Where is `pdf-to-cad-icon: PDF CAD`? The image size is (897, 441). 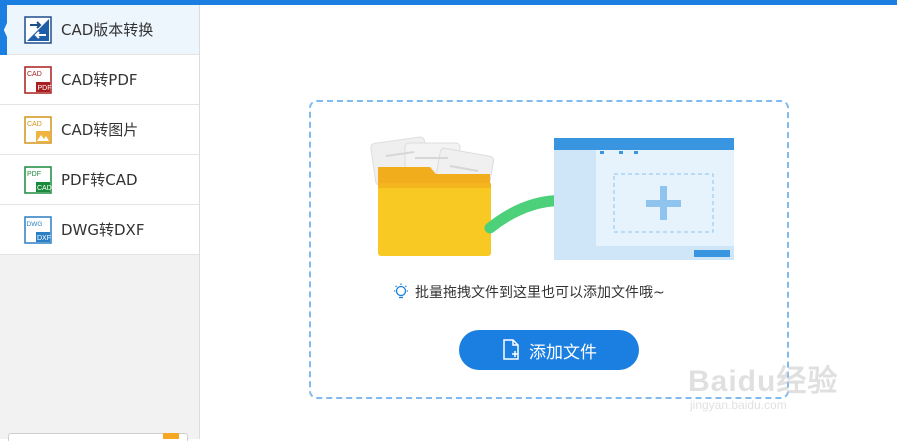
pdf-to-cad-icon: PDF CAD is located at coordinates (38, 180).